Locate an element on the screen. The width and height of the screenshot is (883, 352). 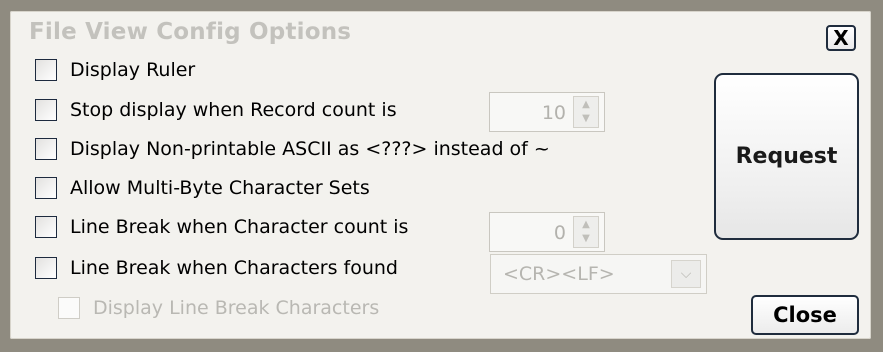
display-non-printable-ascii-checkbox is located at coordinates (46, 149).